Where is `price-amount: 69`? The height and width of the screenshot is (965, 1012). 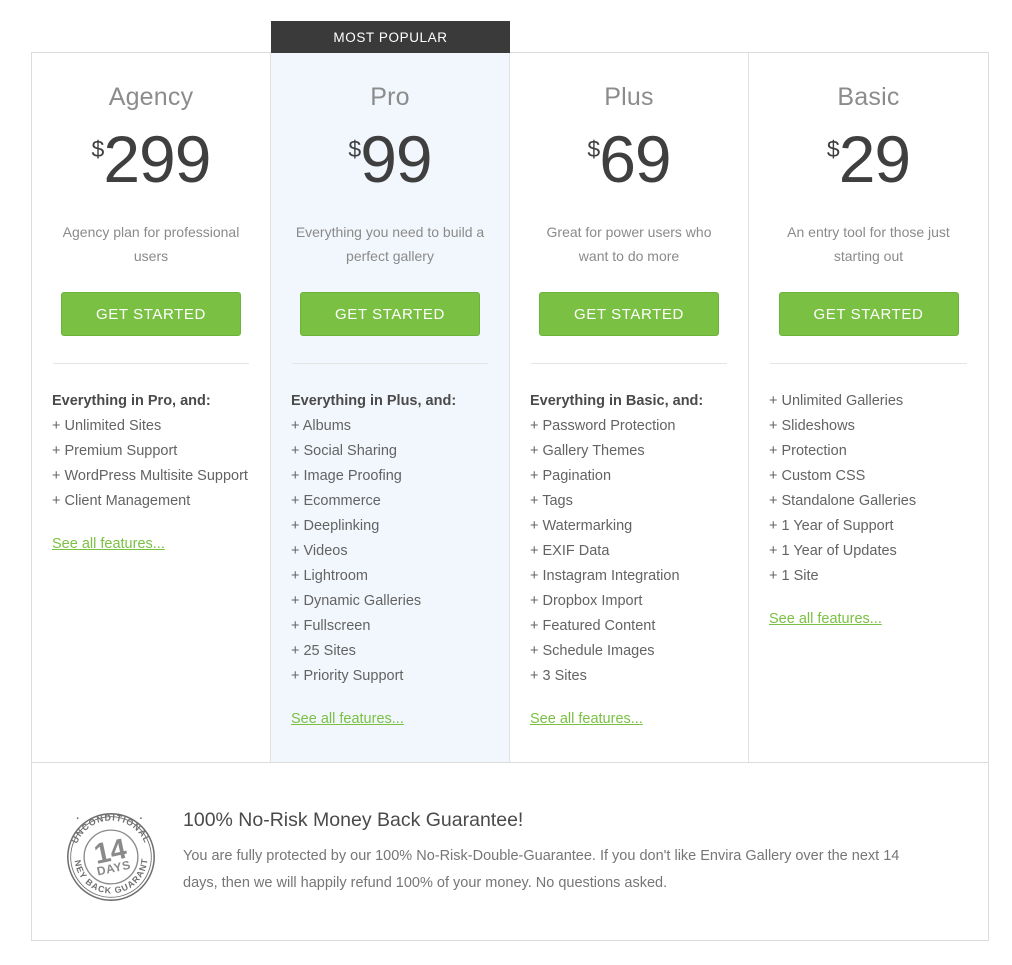
price-amount: 69 is located at coordinates (635, 159).